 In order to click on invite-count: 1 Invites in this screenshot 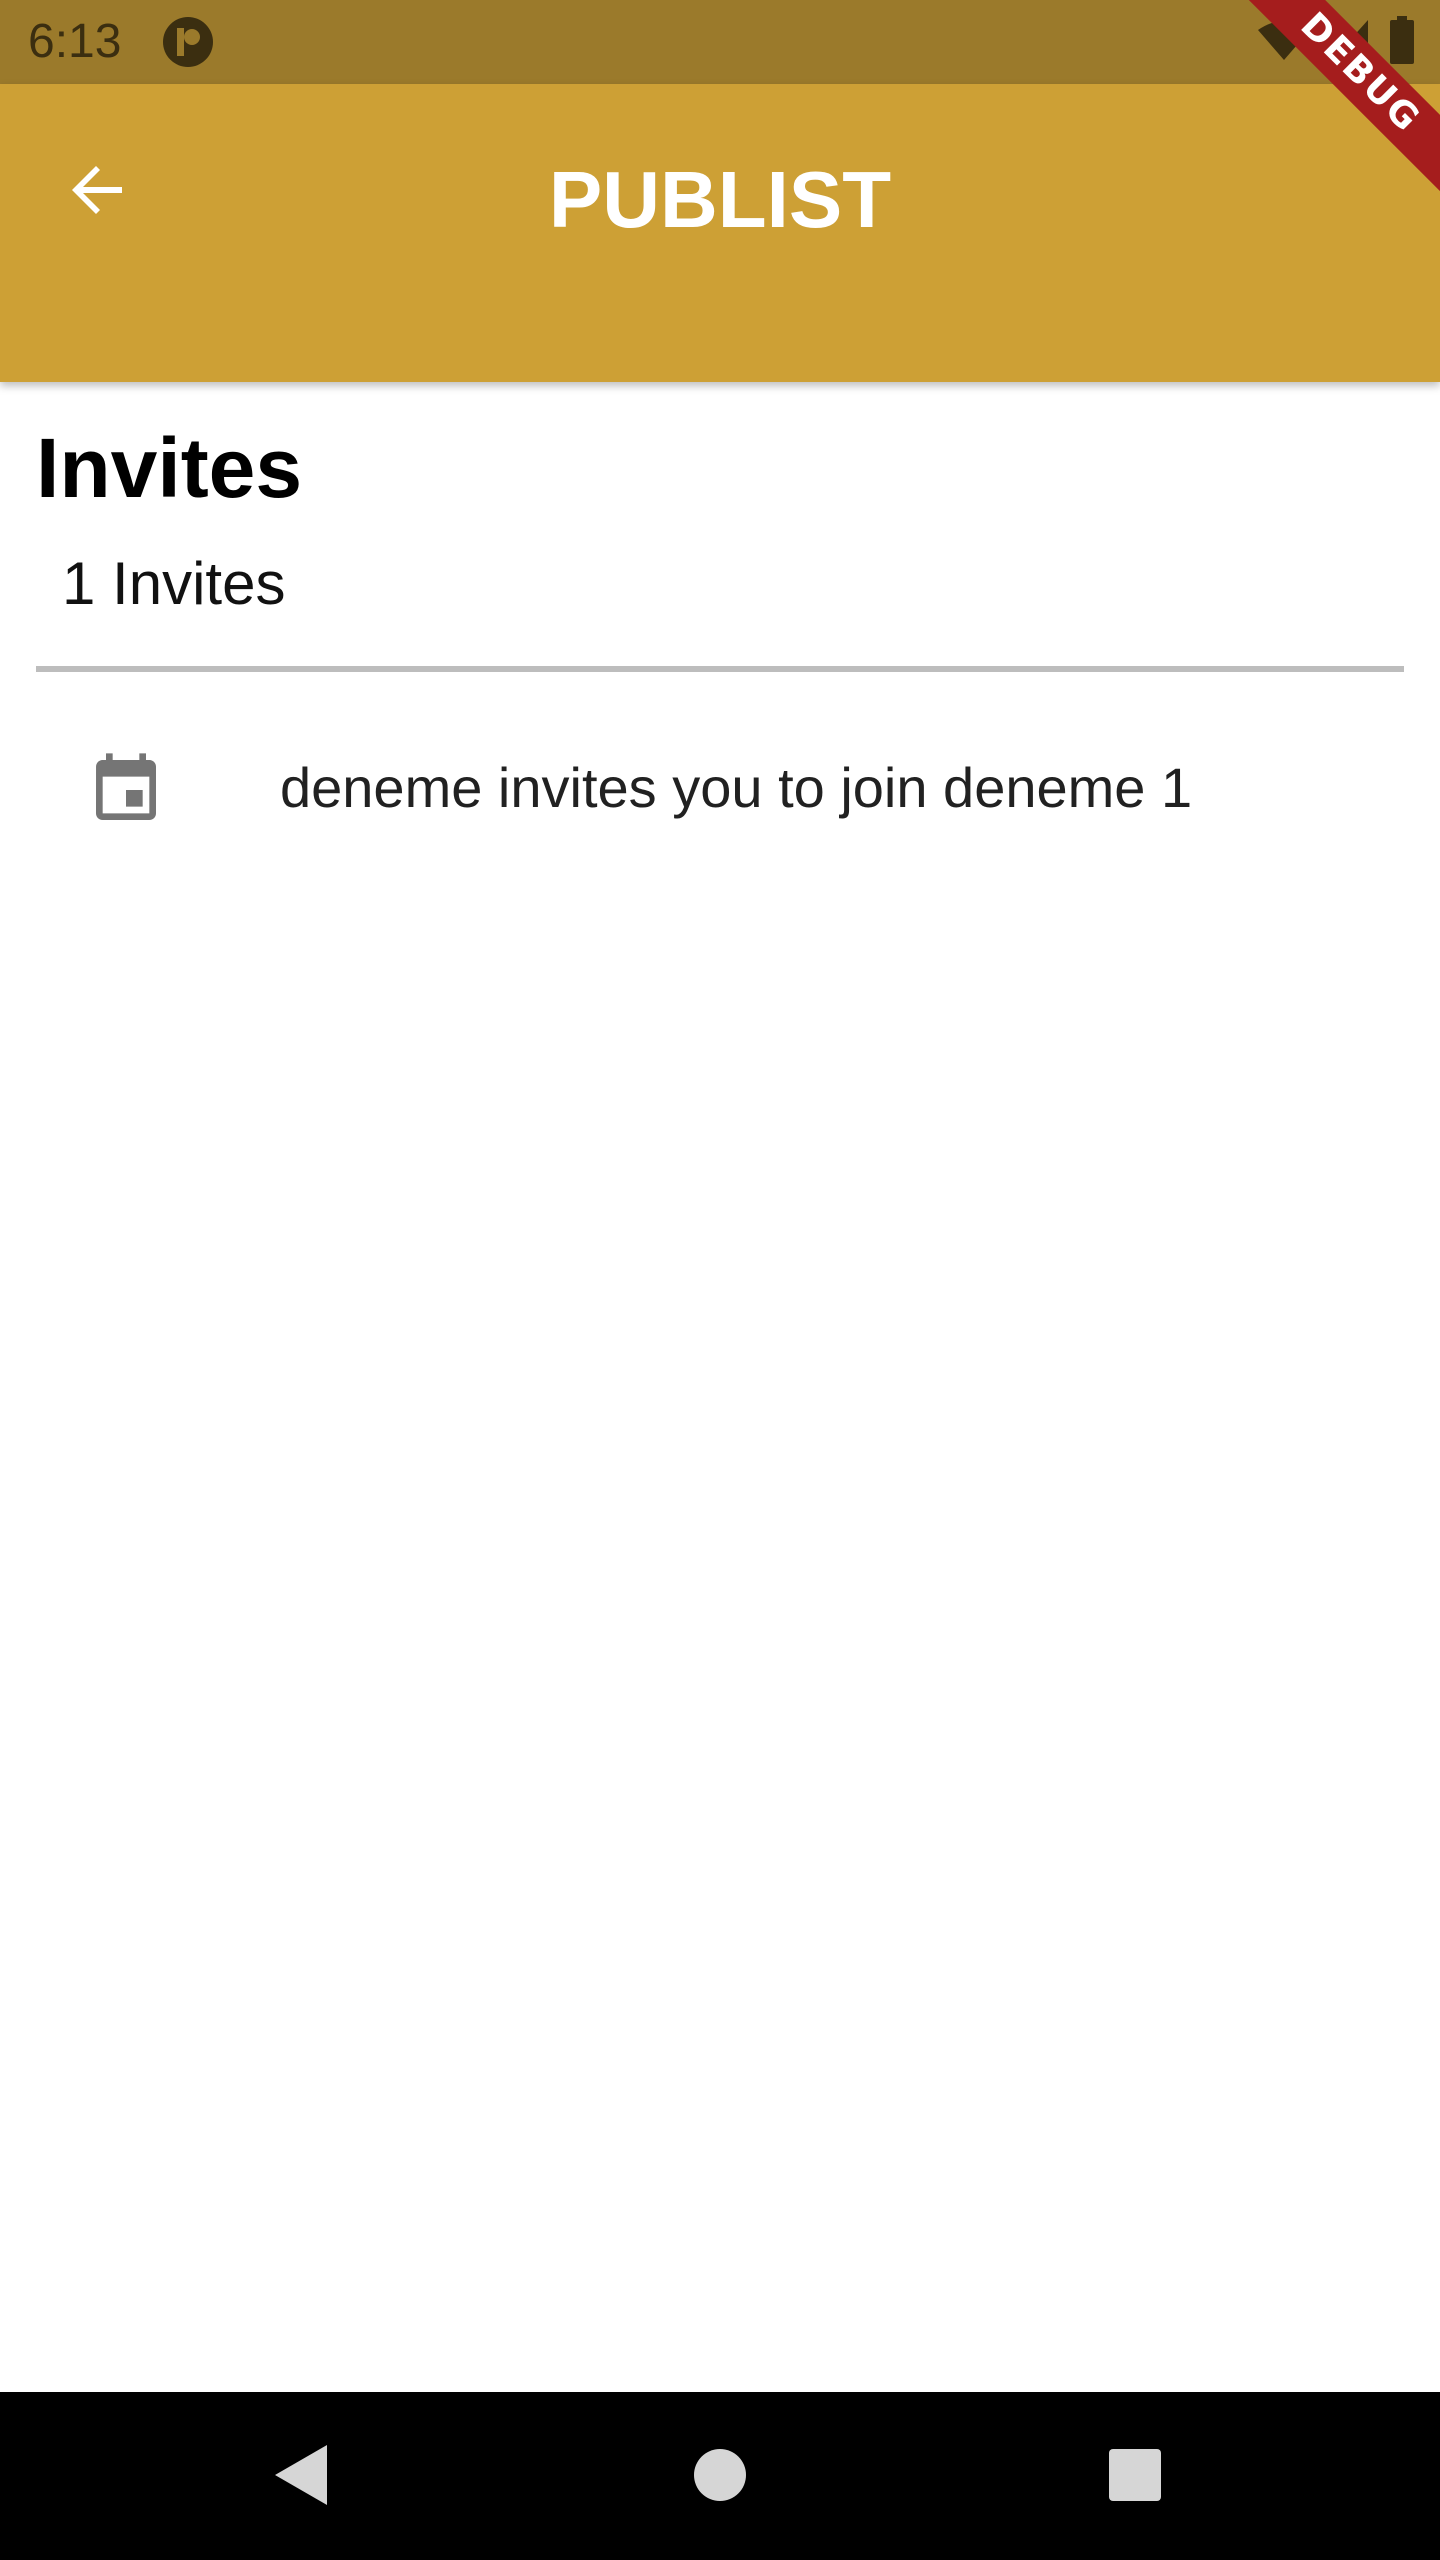, I will do `click(174, 583)`.